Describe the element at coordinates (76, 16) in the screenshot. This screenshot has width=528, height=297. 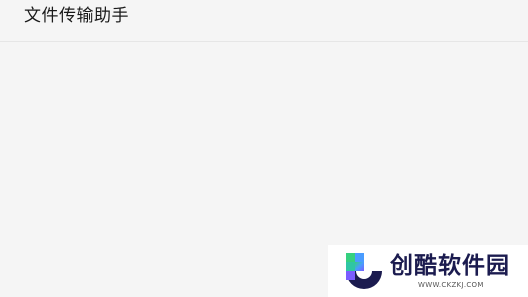
I see `chat-title: 文件传输助手` at that location.